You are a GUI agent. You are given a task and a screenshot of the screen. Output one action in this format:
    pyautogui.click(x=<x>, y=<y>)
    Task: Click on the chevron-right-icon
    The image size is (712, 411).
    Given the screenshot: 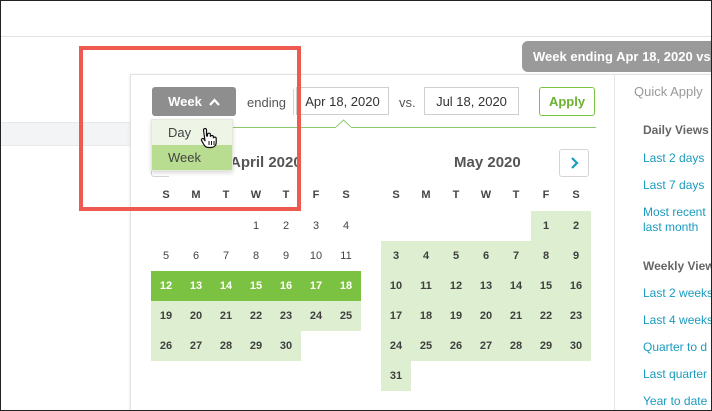 What is the action you would take?
    pyautogui.click(x=574, y=163)
    